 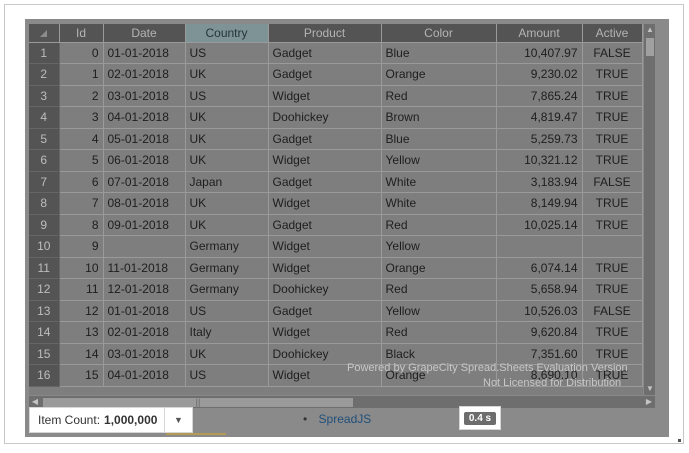 I want to click on scroll-right-arrow-icon: ▶, so click(x=649, y=402).